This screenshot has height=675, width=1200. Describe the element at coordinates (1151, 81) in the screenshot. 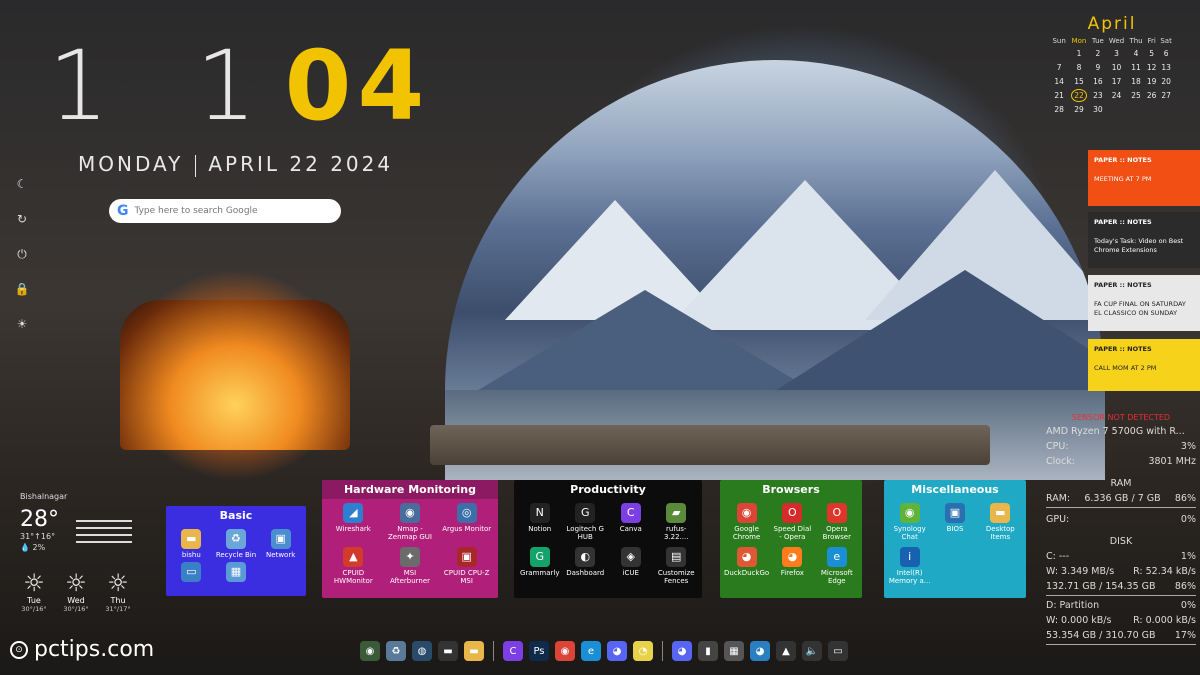

I see `calendar-day: 19` at that location.